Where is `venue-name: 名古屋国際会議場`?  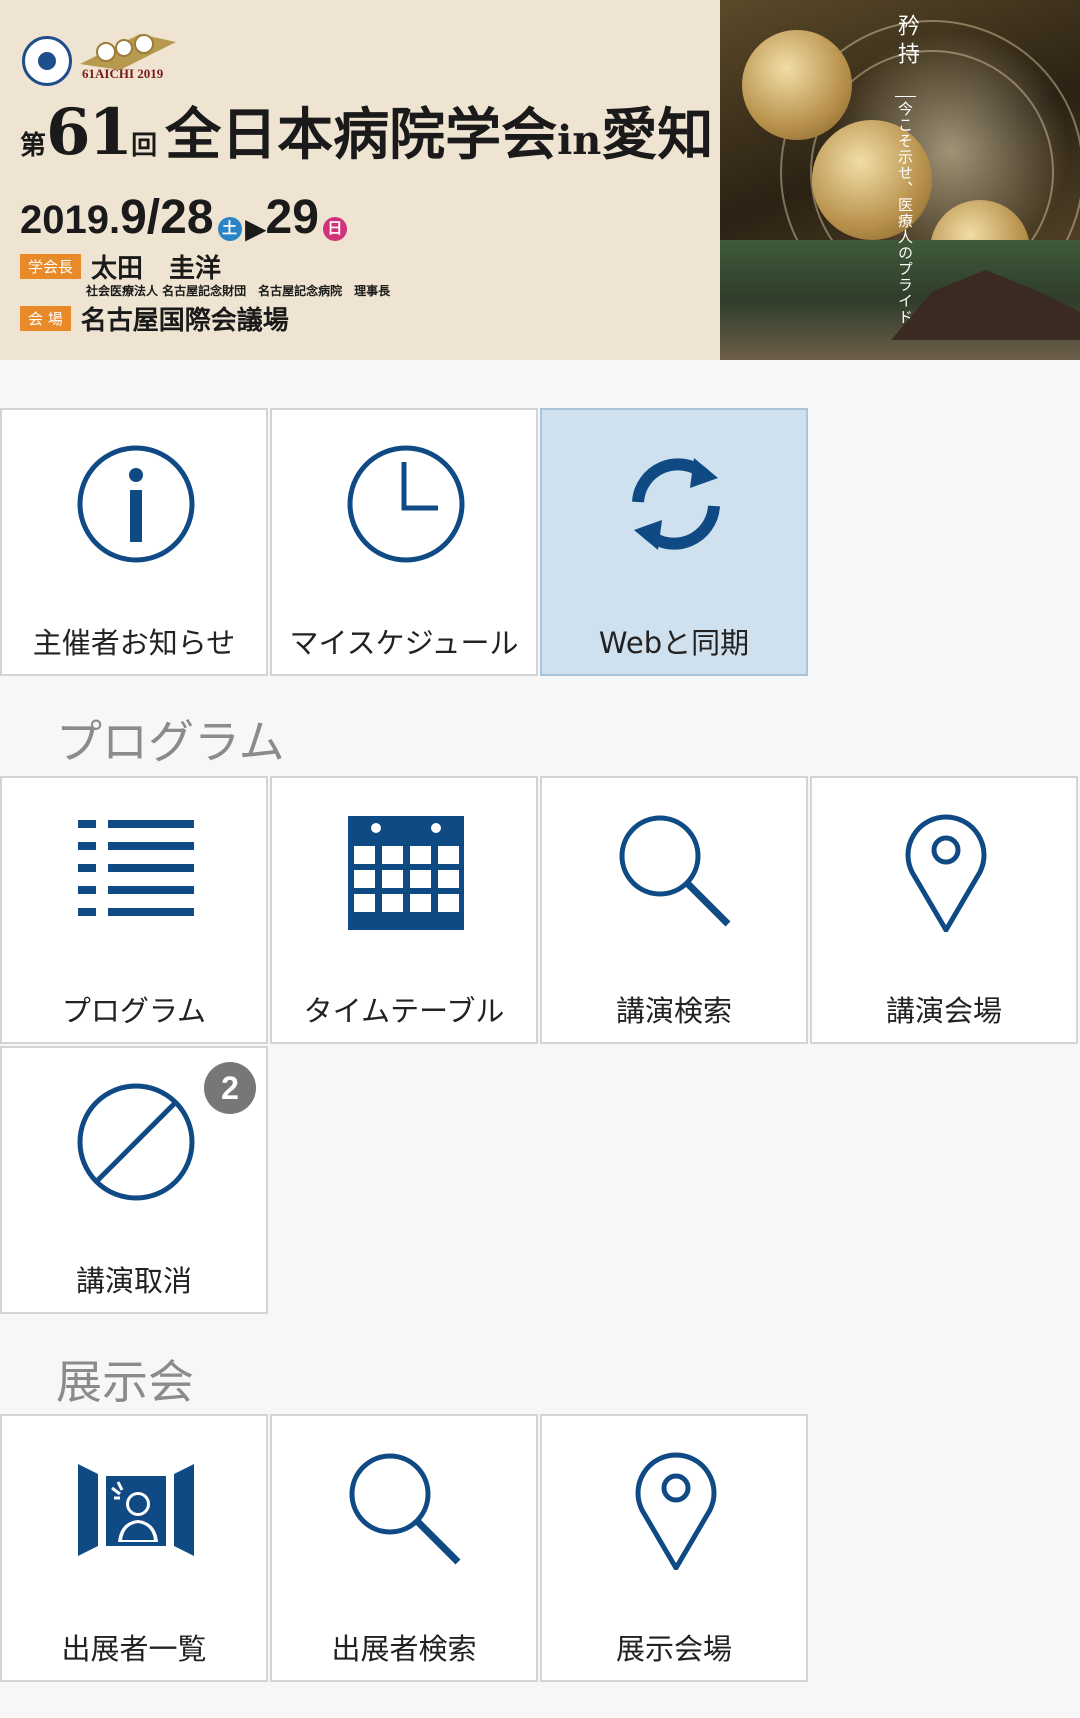 venue-name: 名古屋国際会議場 is located at coordinates (184, 321).